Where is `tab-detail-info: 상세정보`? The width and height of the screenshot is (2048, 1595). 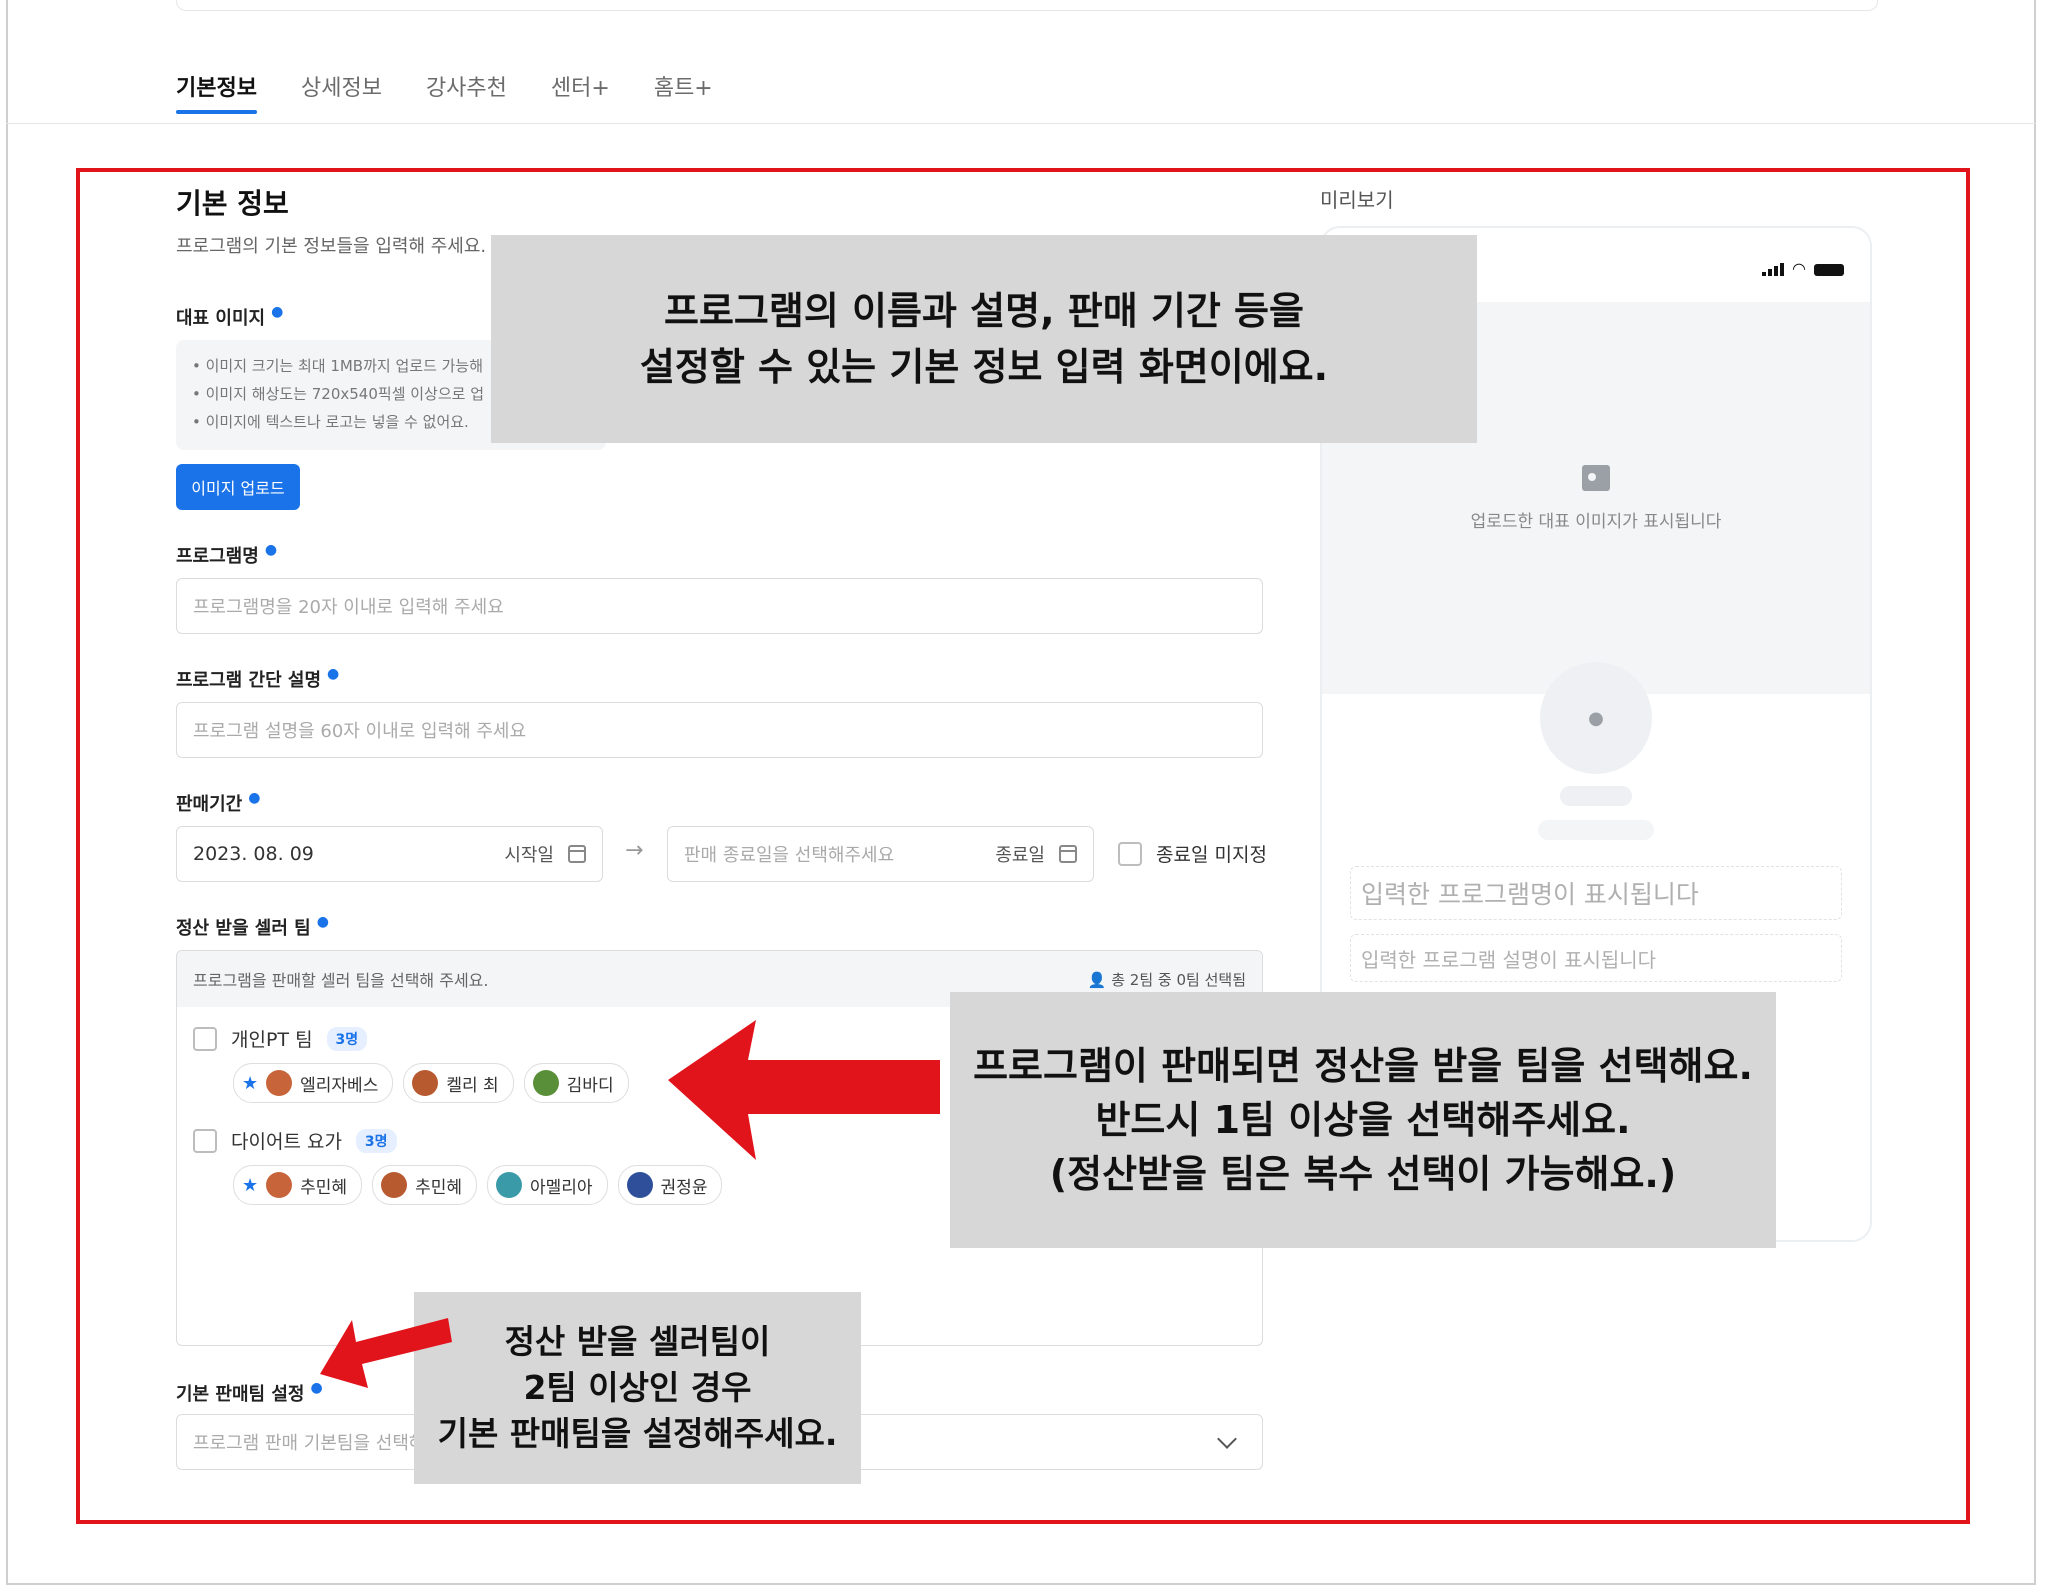
tab-detail-info: 상세정보 is located at coordinates (341, 87).